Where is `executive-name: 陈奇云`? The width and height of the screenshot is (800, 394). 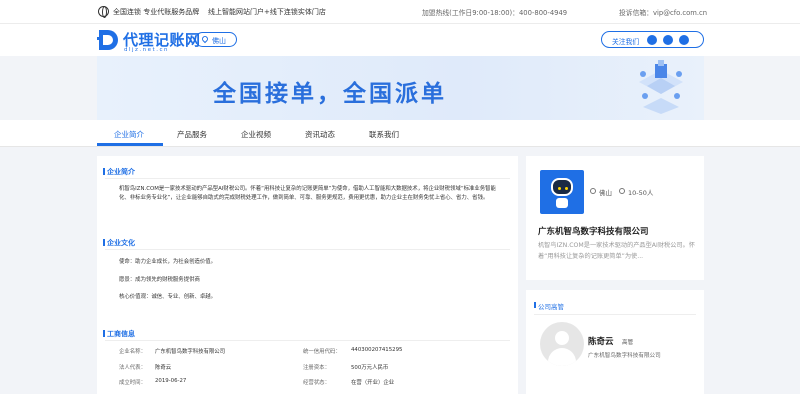
executive-name: 陈奇云 is located at coordinates (601, 341).